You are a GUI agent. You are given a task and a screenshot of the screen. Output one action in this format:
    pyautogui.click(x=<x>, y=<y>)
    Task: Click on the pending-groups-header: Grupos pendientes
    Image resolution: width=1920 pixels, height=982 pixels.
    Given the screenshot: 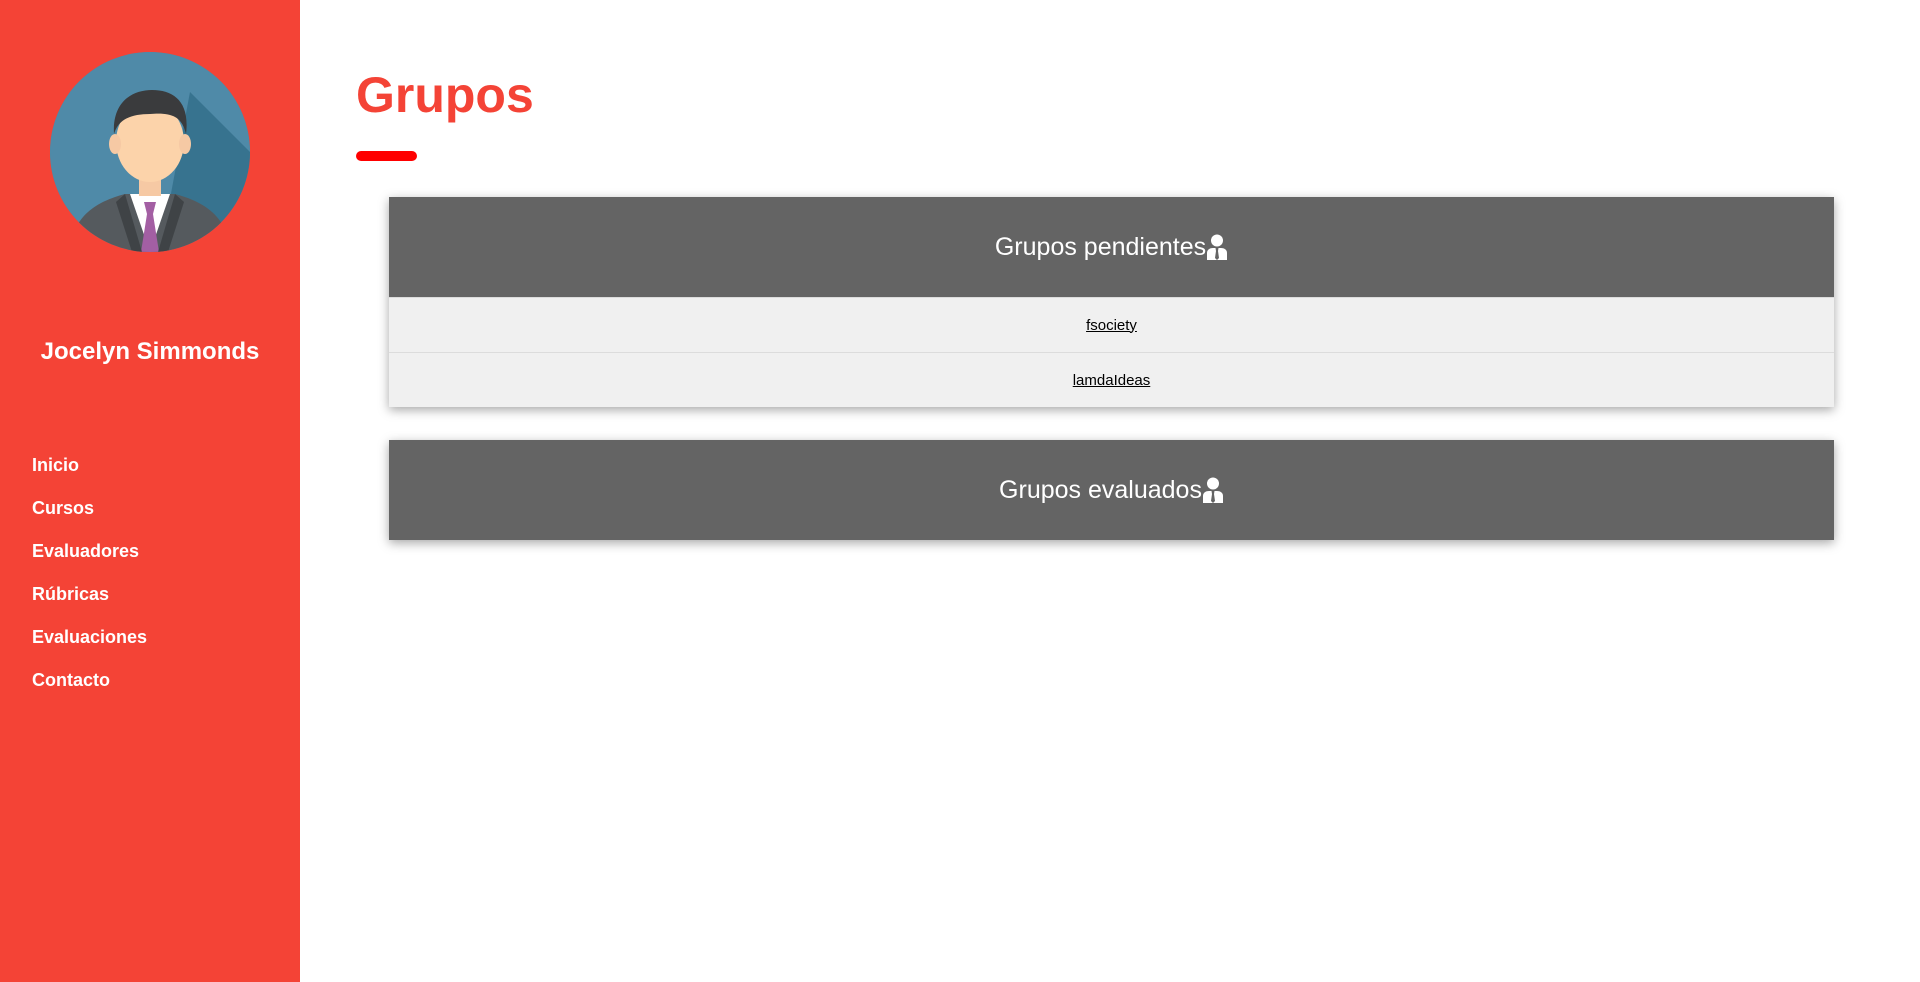 What is the action you would take?
    pyautogui.click(x=1111, y=247)
    